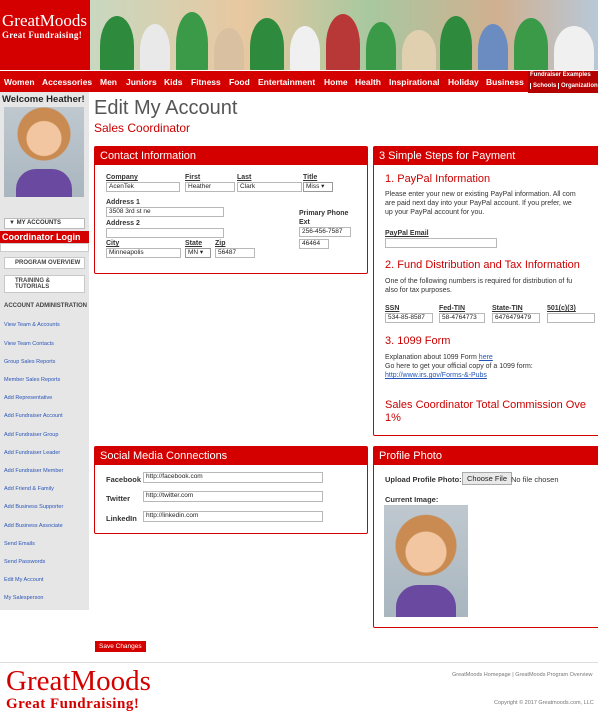  What do you see at coordinates (108, 82) in the screenshot?
I see `nav-item-men: Men` at bounding box center [108, 82].